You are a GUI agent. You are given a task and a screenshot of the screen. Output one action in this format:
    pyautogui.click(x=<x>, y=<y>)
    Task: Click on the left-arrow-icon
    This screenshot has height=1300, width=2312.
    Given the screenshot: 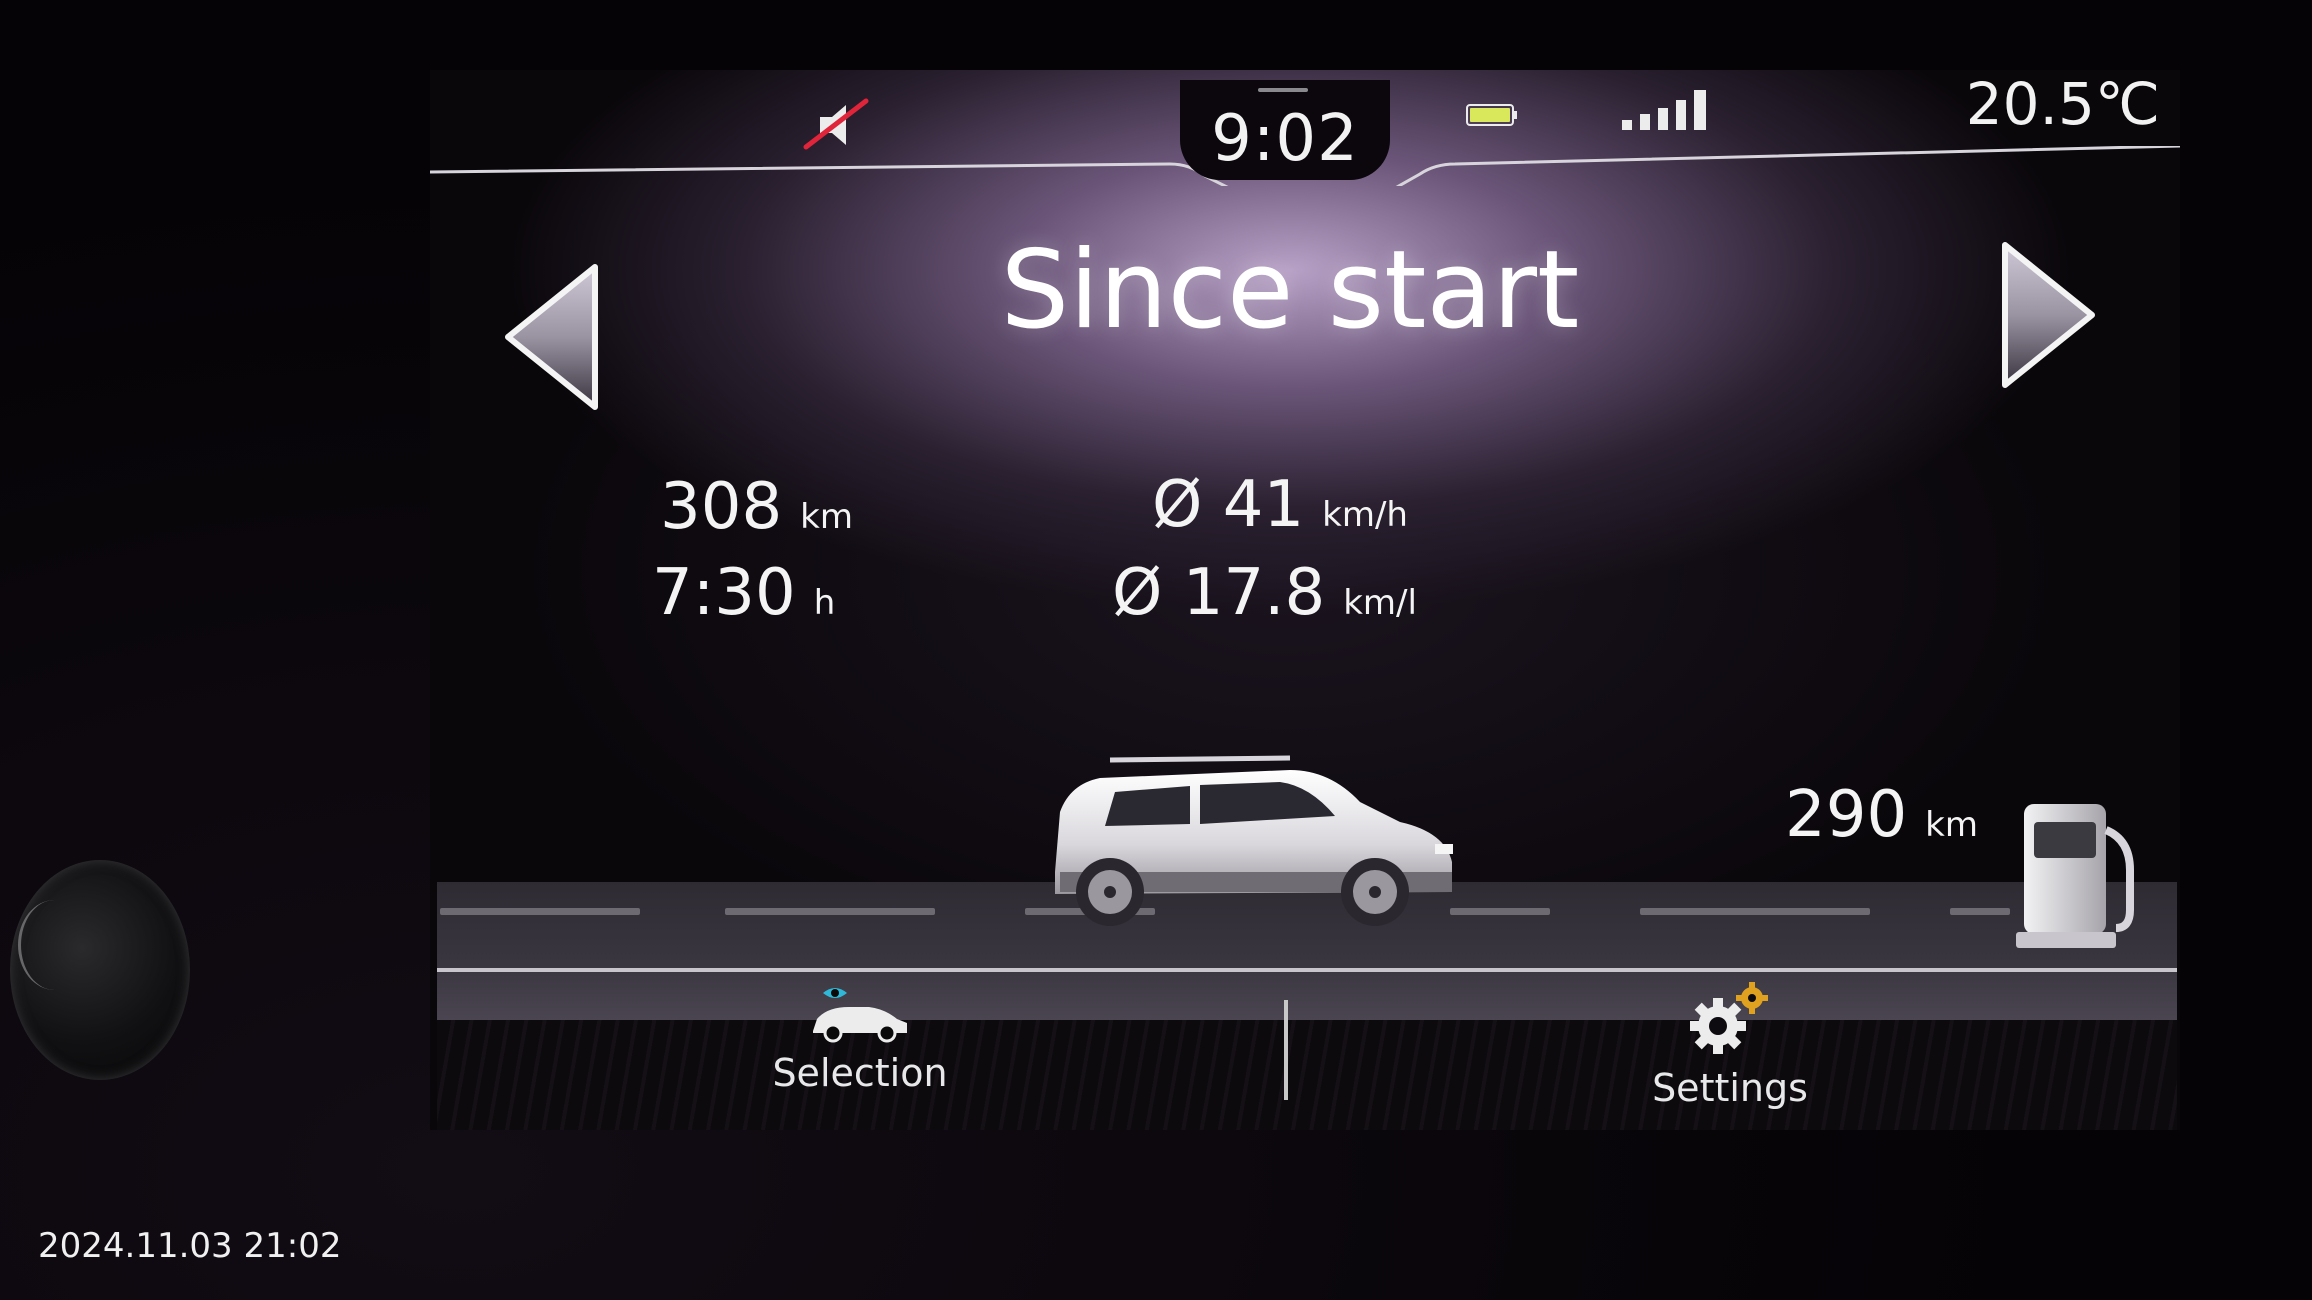 What is the action you would take?
    pyautogui.click(x=552, y=337)
    